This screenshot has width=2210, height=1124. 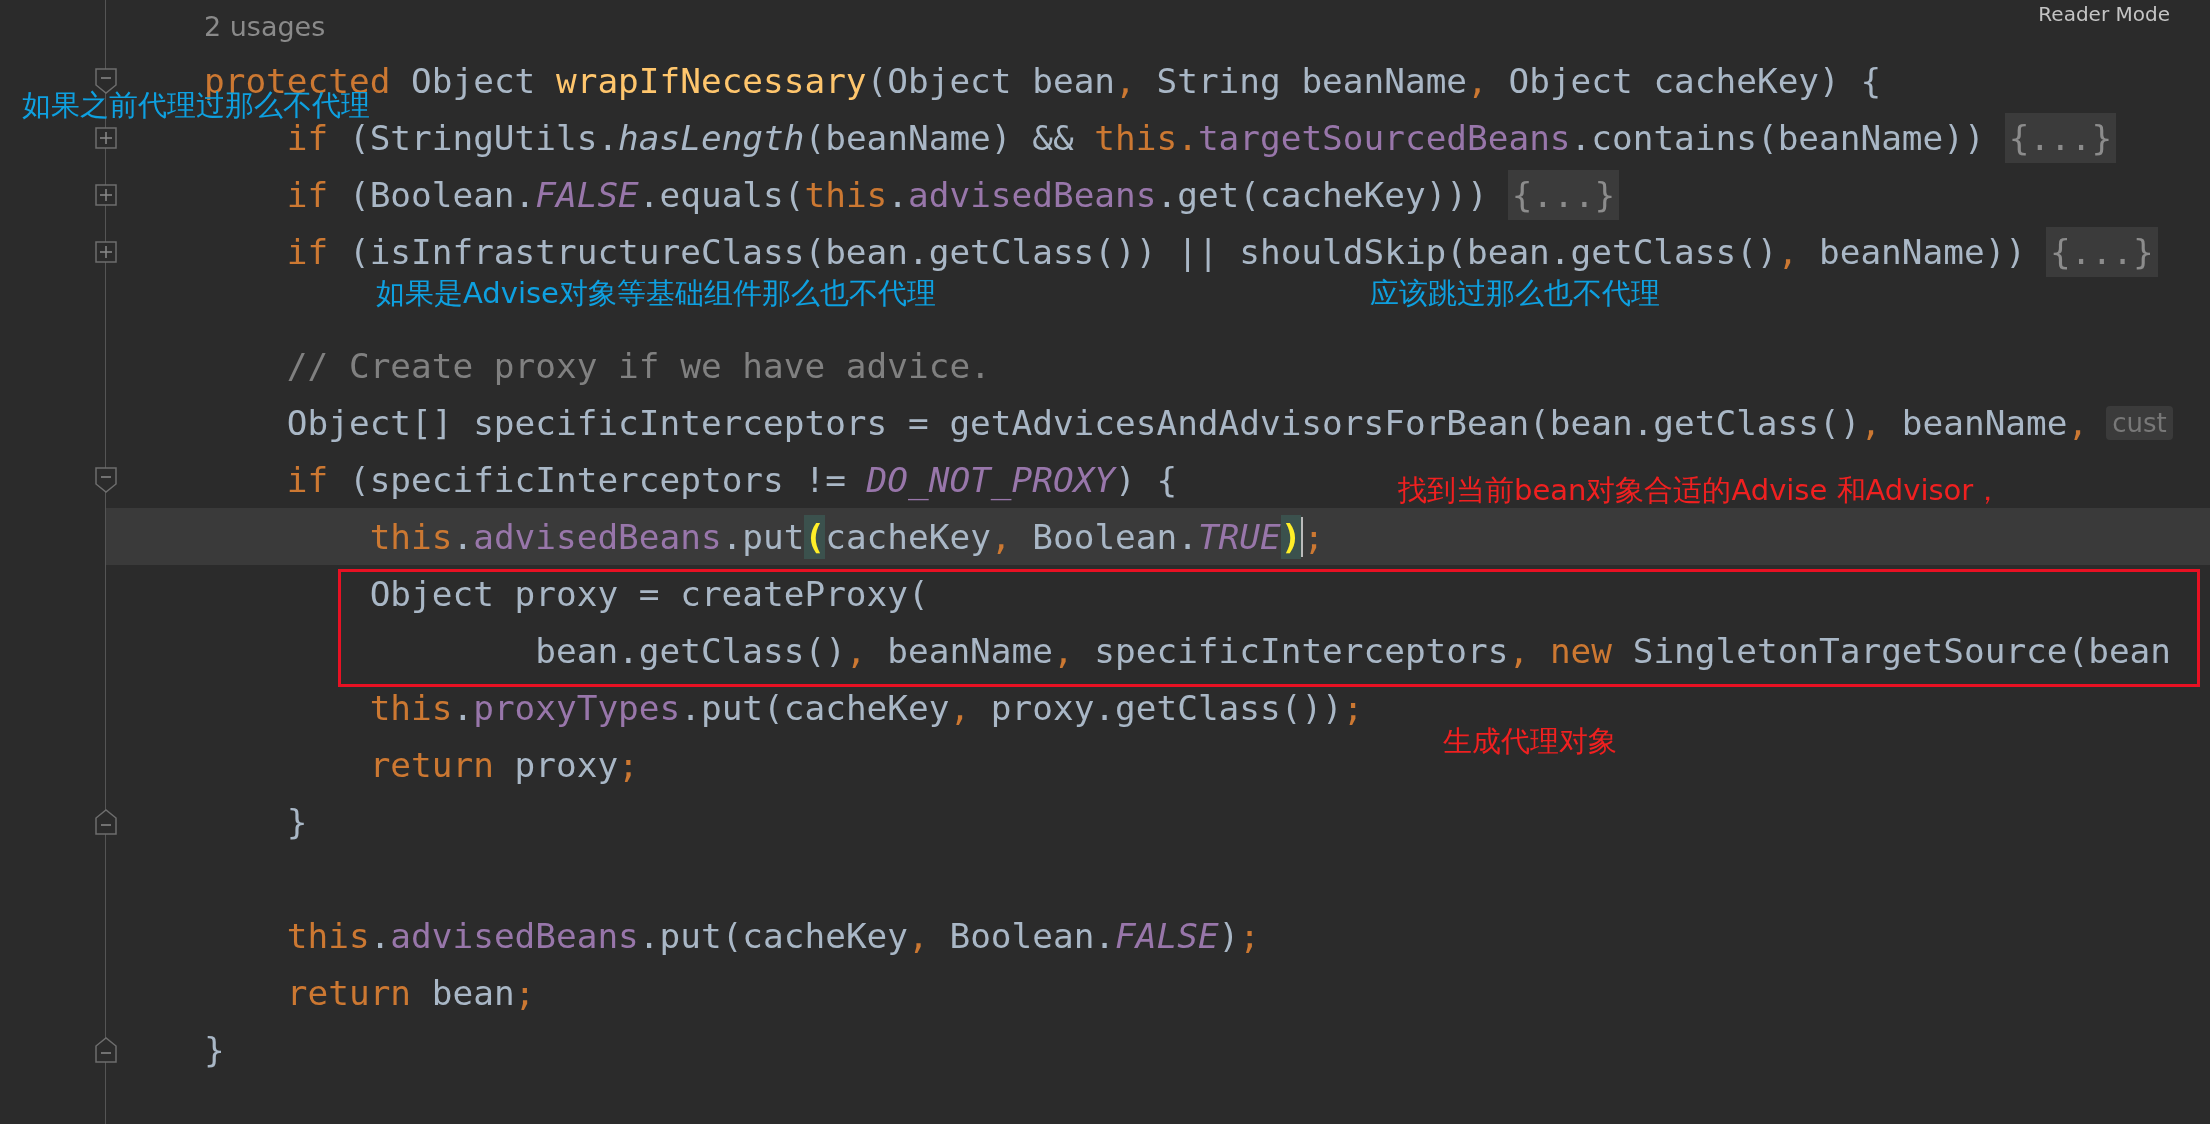 What do you see at coordinates (886, 195) in the screenshot?
I see `code-text: if (Boolean.FALSE.equals(this.advisedBeans.get(cacheKey)))` at bounding box center [886, 195].